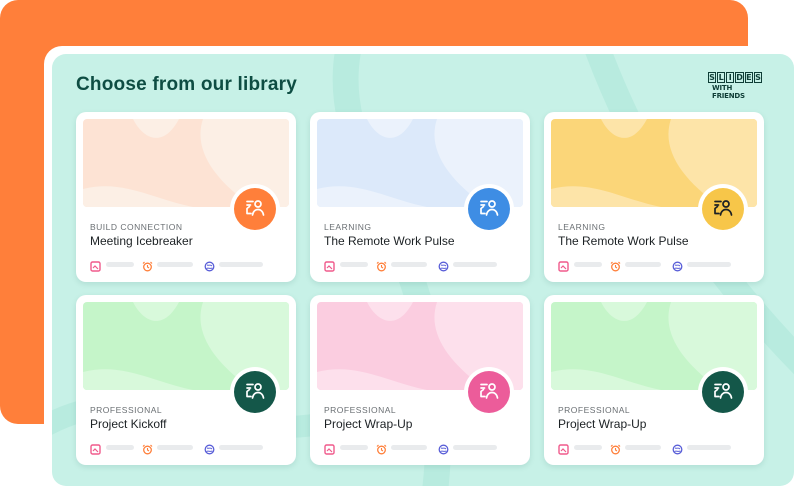 Image resolution: width=800 pixels, height=494 pixels. Describe the element at coordinates (186, 197) in the screenshot. I see `template-card: BUILD CONNECTION Meeting Icebreaker` at that location.